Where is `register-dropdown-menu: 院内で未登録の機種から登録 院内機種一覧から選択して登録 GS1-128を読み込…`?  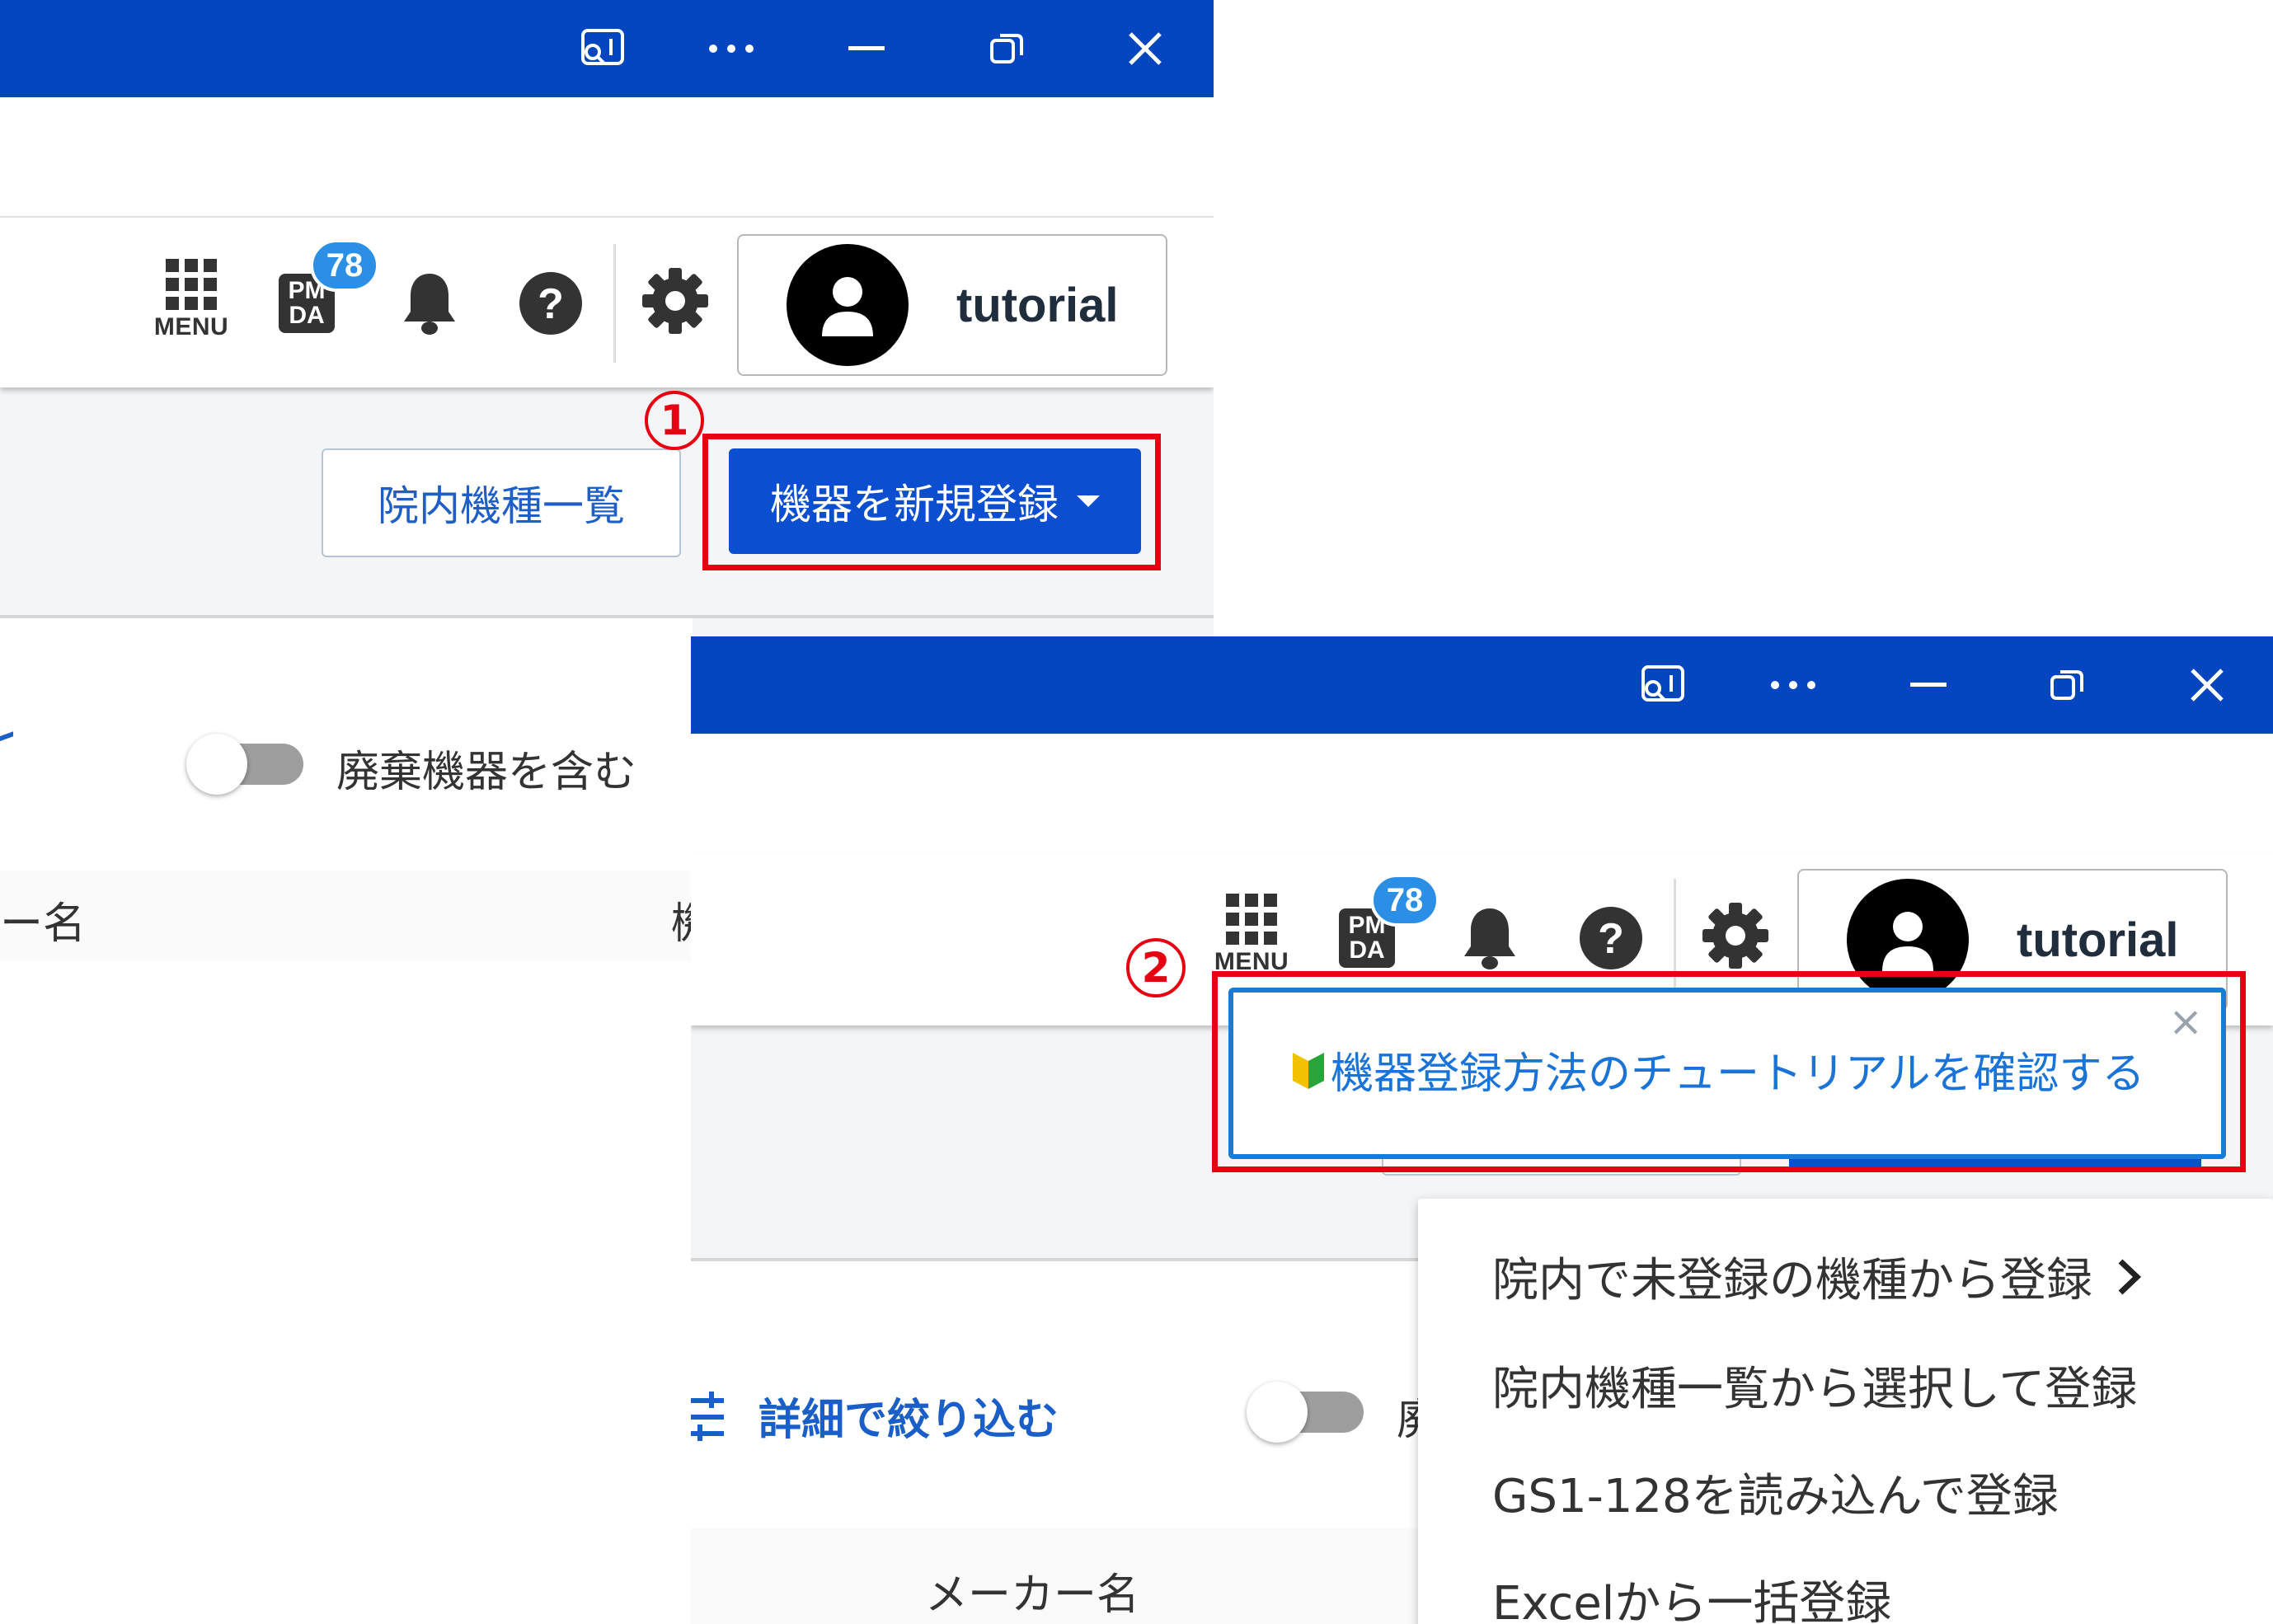 register-dropdown-menu: 院内で未登録の機種から登録 院内機種一覧から選択して登録 GS1-128を読み込… is located at coordinates (1846, 1412).